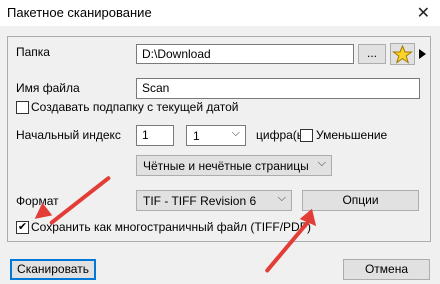  Describe the element at coordinates (22, 107) in the screenshot. I see `subfolder-checkbox` at that location.